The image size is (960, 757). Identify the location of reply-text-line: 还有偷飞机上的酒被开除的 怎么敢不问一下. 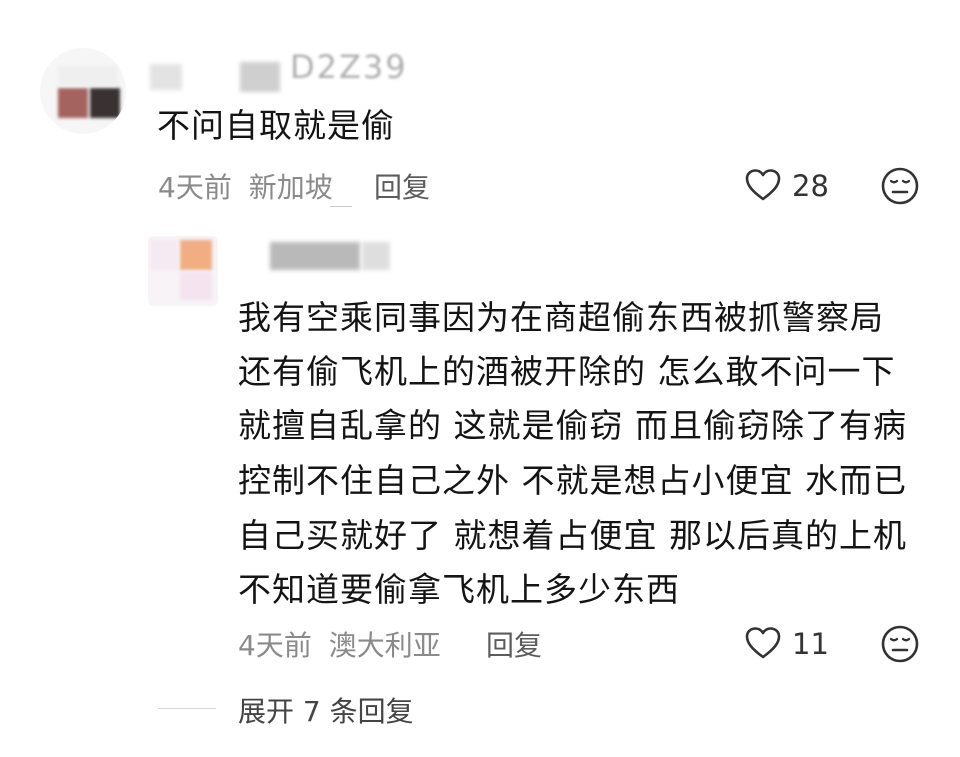
(567, 371).